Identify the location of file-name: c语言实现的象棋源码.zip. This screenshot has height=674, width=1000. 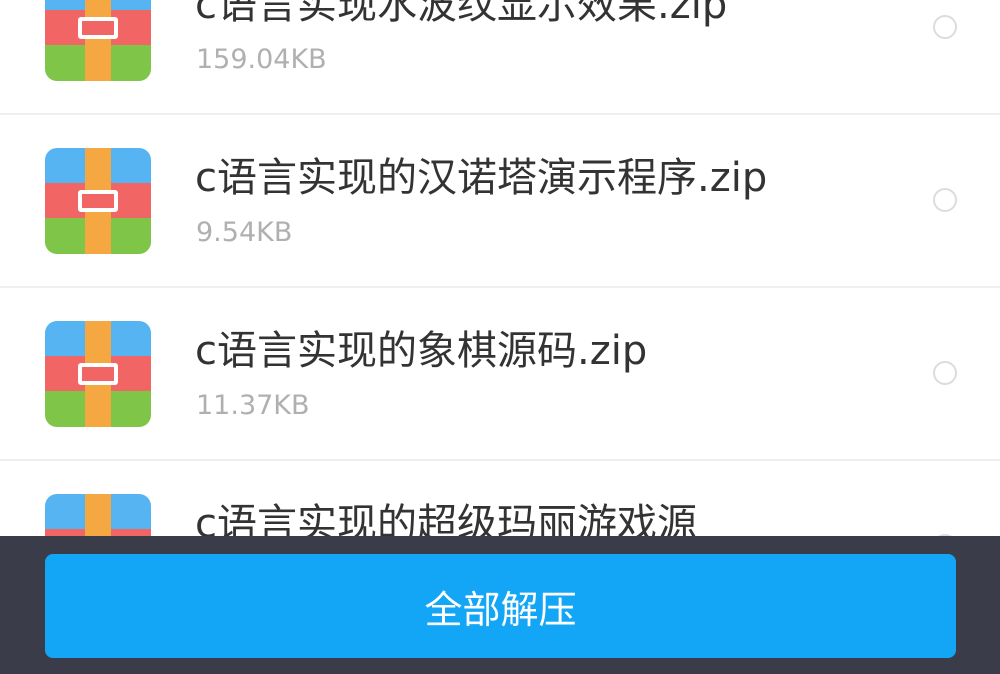
(421, 351).